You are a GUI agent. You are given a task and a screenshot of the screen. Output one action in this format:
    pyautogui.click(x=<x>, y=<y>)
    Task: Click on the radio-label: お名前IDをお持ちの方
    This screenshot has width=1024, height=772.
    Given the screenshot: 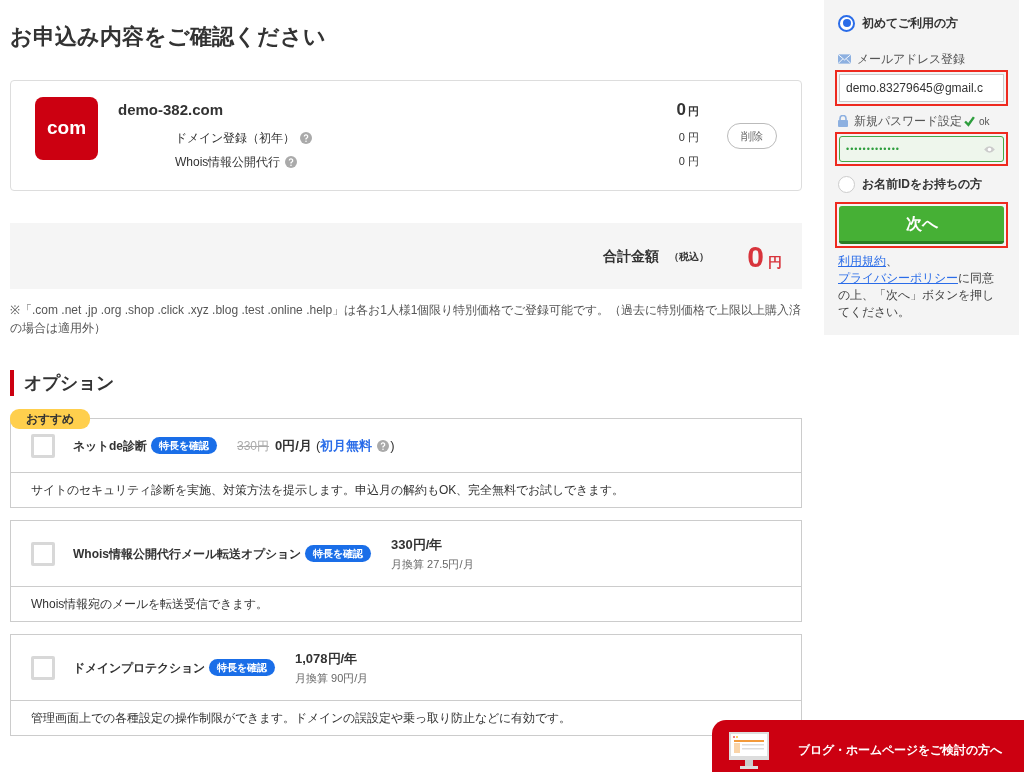 What is the action you would take?
    pyautogui.click(x=922, y=184)
    